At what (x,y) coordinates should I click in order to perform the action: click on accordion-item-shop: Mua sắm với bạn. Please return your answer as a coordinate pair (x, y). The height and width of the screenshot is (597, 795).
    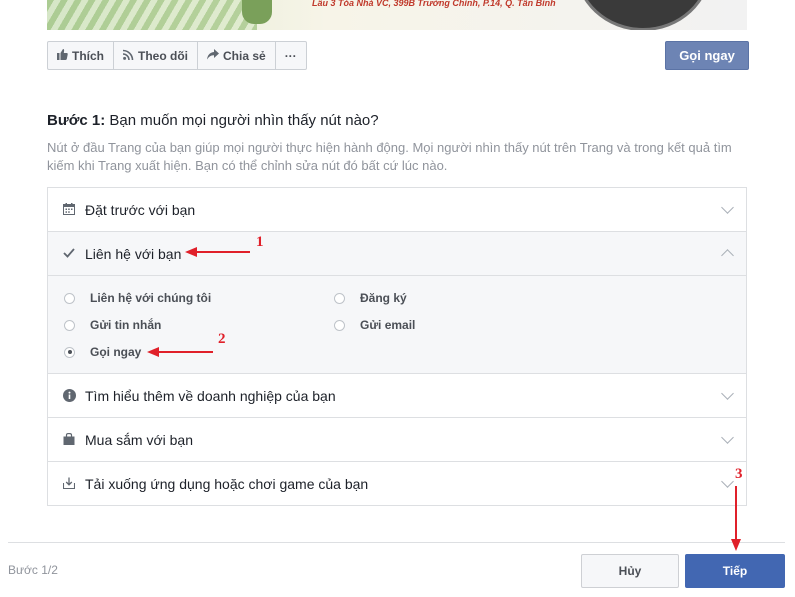
    Looking at the image, I should click on (397, 440).